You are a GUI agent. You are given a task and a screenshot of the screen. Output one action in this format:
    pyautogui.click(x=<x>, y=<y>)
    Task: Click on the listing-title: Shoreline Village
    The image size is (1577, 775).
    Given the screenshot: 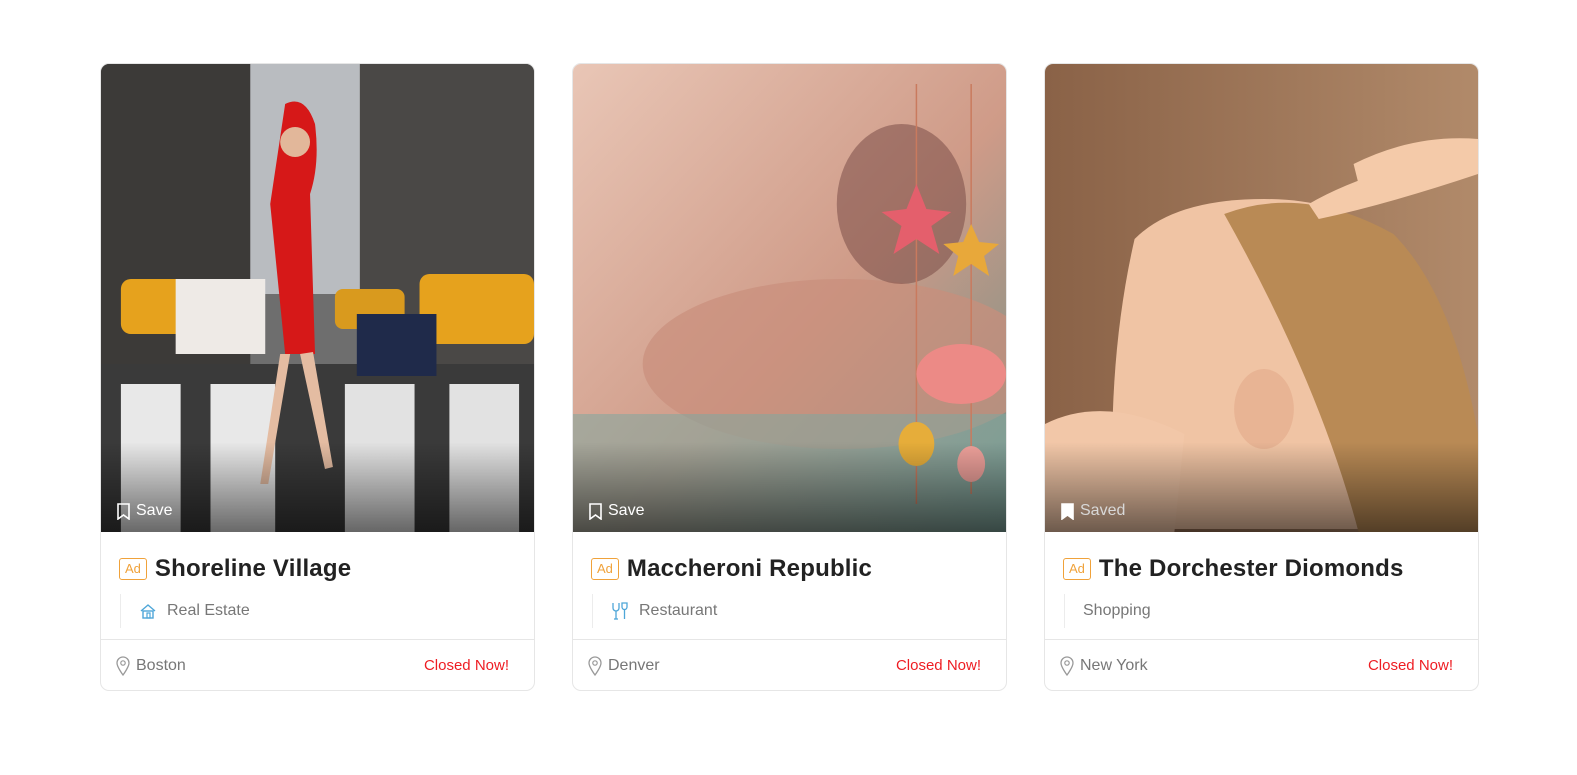 What is the action you would take?
    pyautogui.click(x=253, y=569)
    